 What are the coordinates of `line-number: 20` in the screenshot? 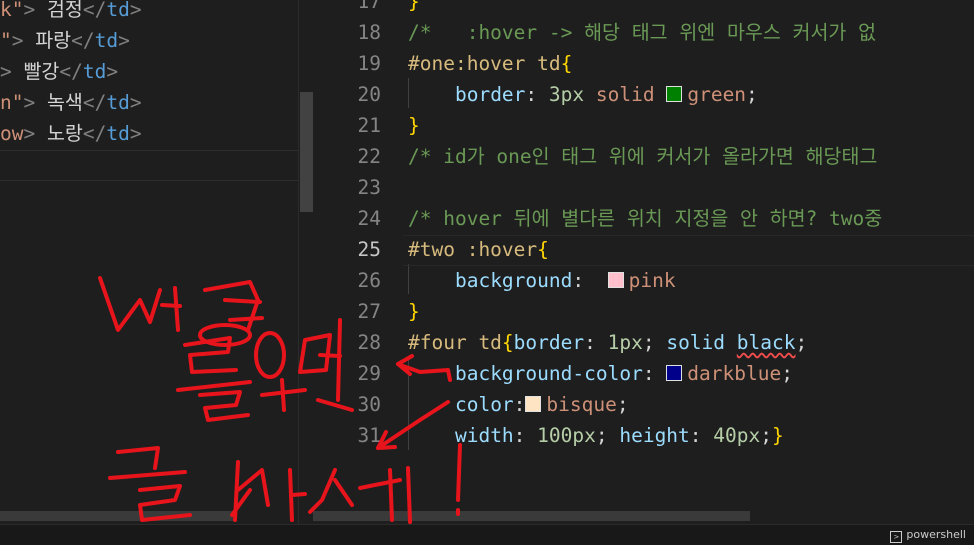 It's located at (369, 94).